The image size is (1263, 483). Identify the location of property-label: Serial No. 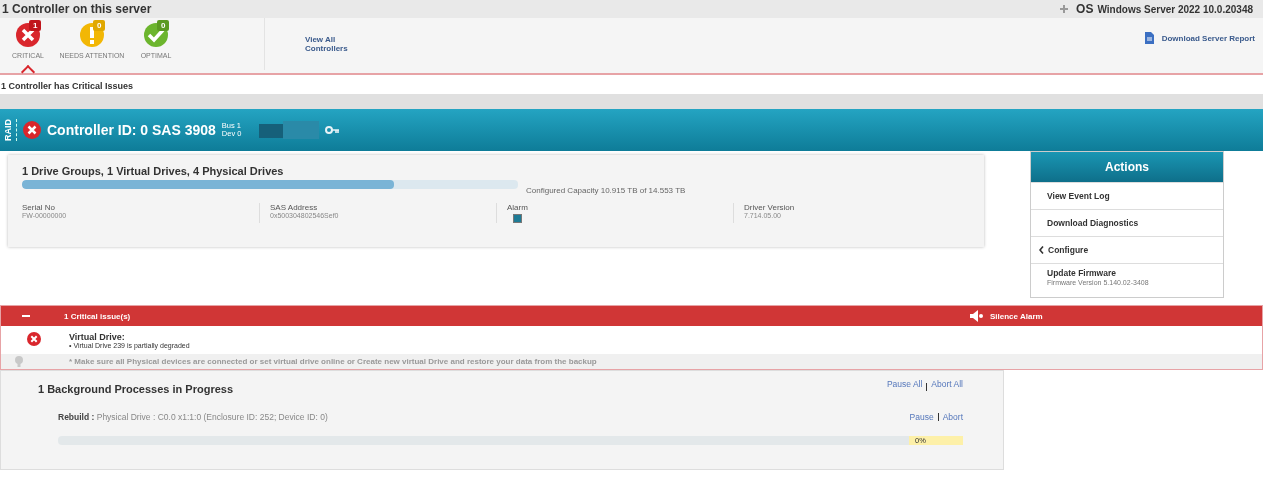
(39, 207).